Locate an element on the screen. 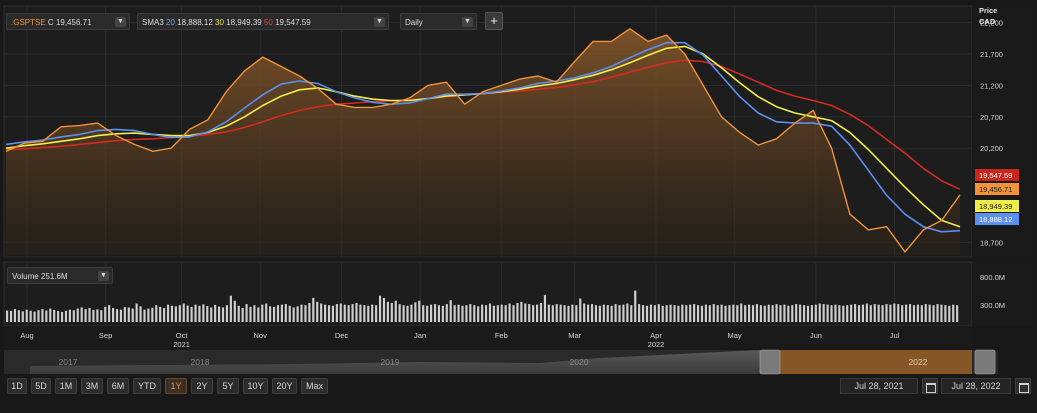 The width and height of the screenshot is (1037, 413). last-value-badge: 18,949.39 is located at coordinates (997, 206).